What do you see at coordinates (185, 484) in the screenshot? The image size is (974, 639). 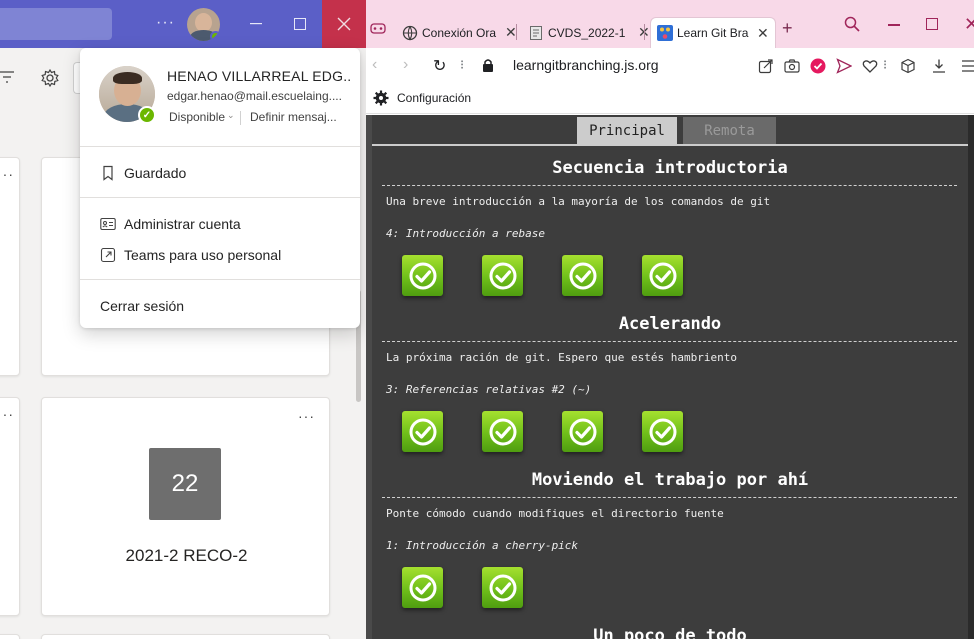 I see `team-avatar-tile: 22` at bounding box center [185, 484].